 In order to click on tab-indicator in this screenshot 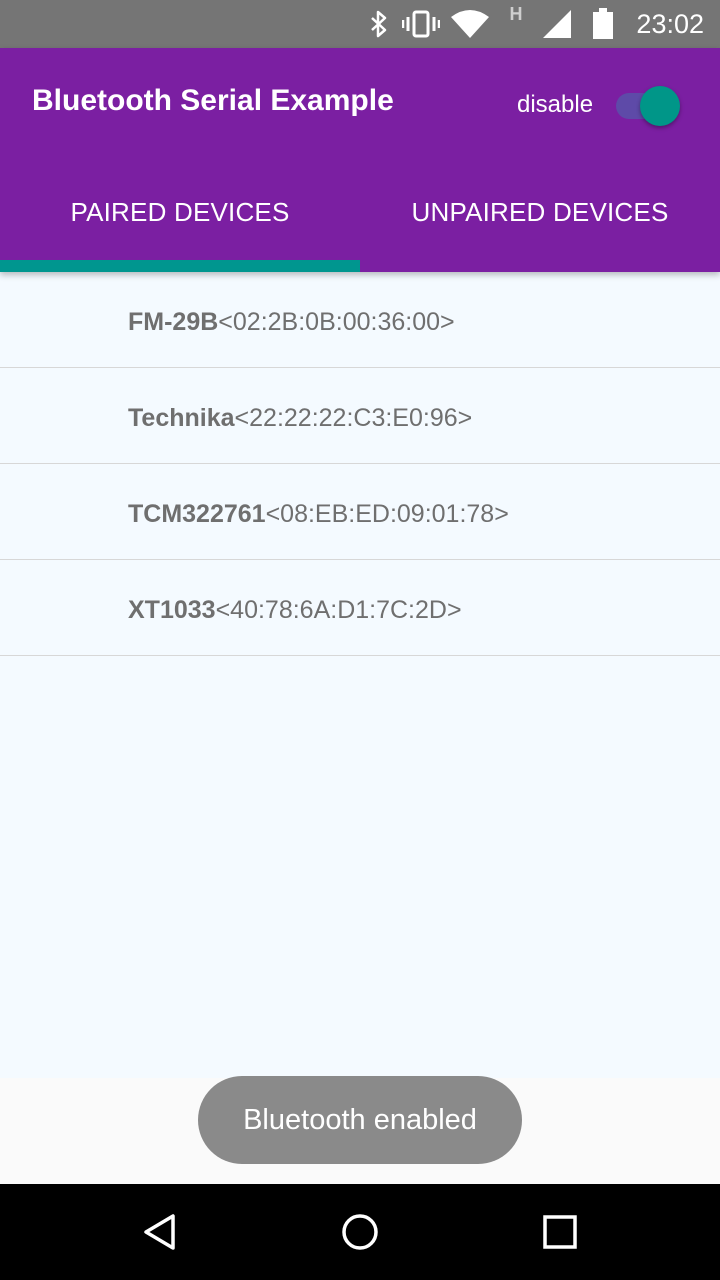, I will do `click(180, 266)`.